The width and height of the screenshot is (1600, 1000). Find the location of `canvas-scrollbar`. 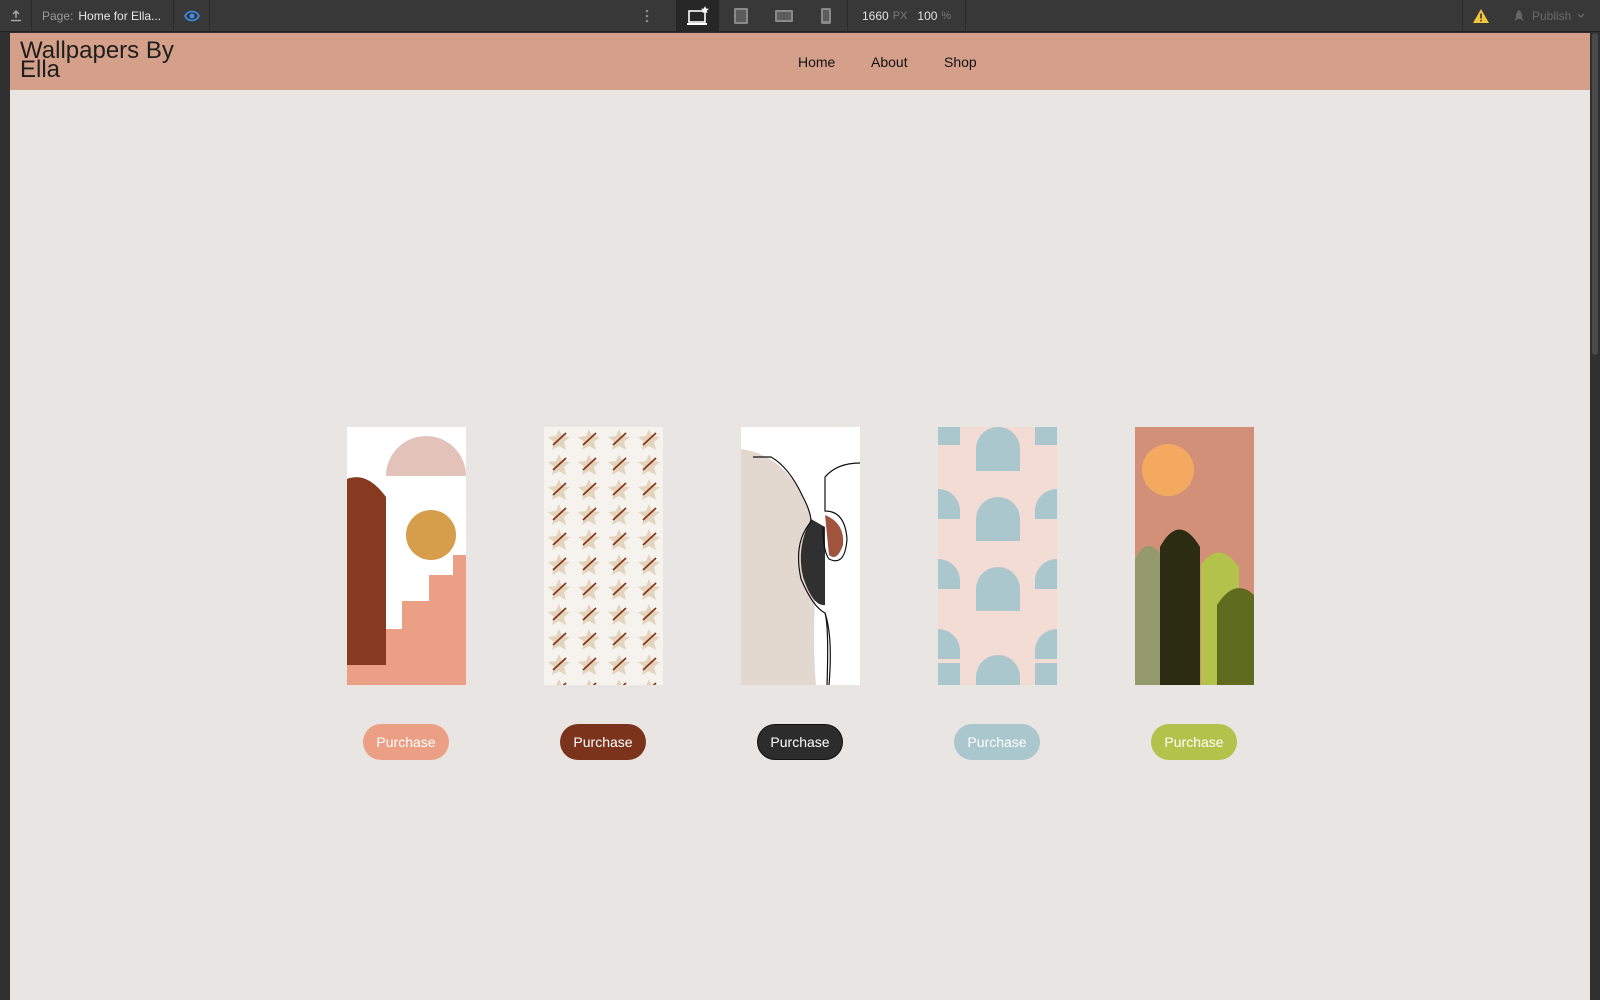

canvas-scrollbar is located at coordinates (1595, 516).